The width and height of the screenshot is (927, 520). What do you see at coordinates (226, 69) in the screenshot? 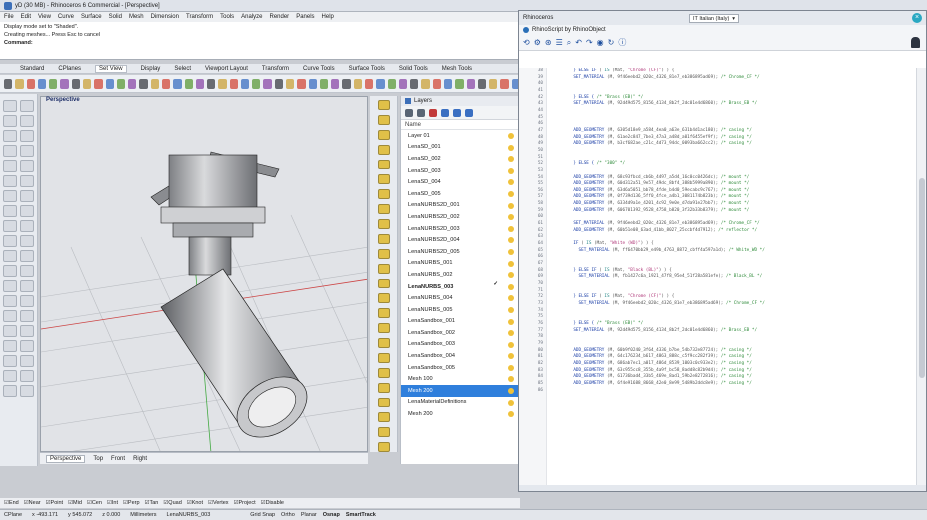
I see `toolbar-tab: Viewport Layout` at bounding box center [226, 69].